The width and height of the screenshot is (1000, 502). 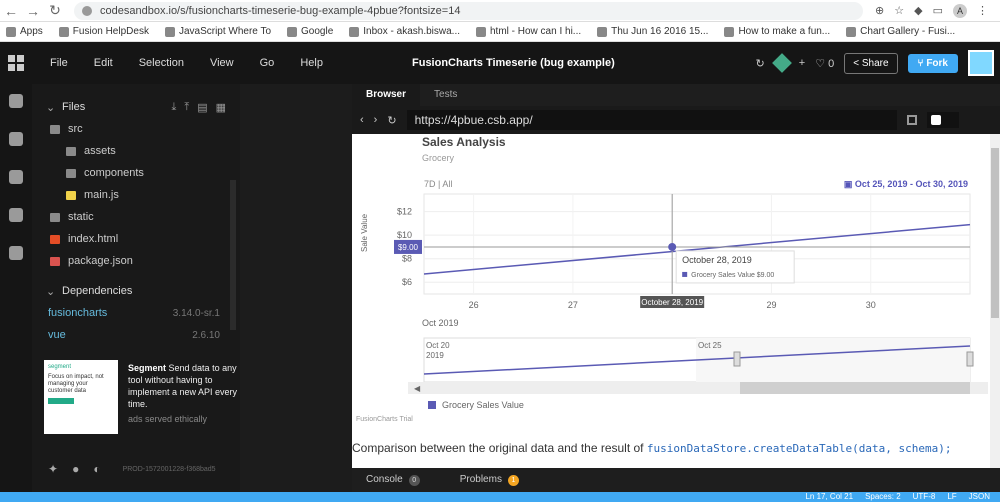 What do you see at coordinates (96, 469) in the screenshot?
I see `spectrum-icon: ◐` at bounding box center [96, 469].